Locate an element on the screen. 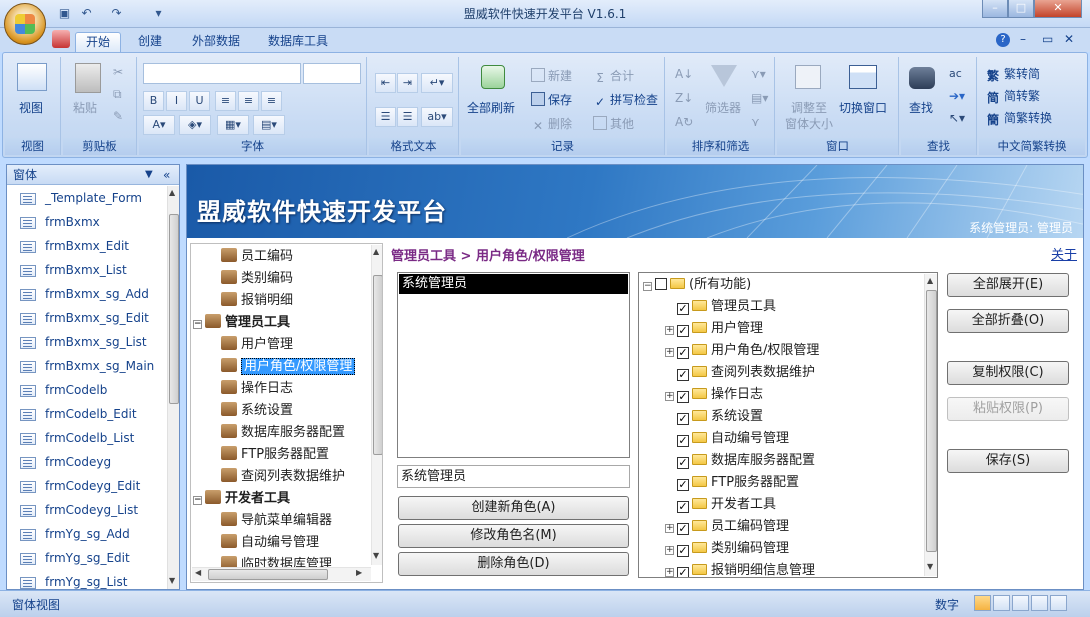 This screenshot has height=617, width=1090. tree-hscroll-thumb is located at coordinates (268, 574).